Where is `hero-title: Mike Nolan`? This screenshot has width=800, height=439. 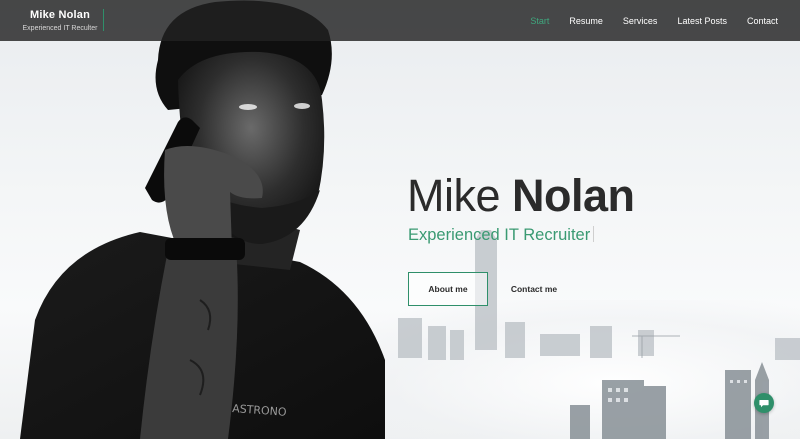
hero-title: Mike Nolan is located at coordinates (521, 196).